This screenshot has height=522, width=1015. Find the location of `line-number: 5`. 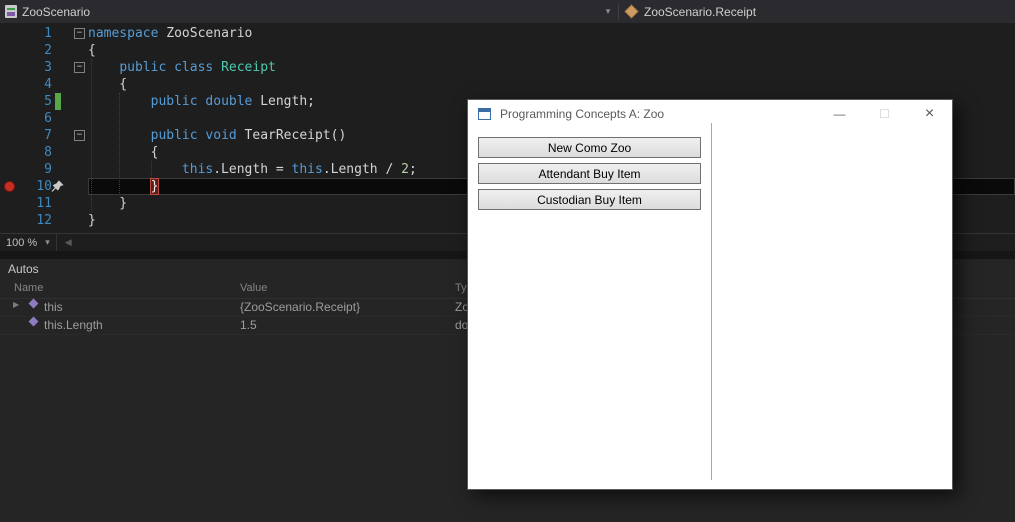

line-number: 5 is located at coordinates (48, 101).